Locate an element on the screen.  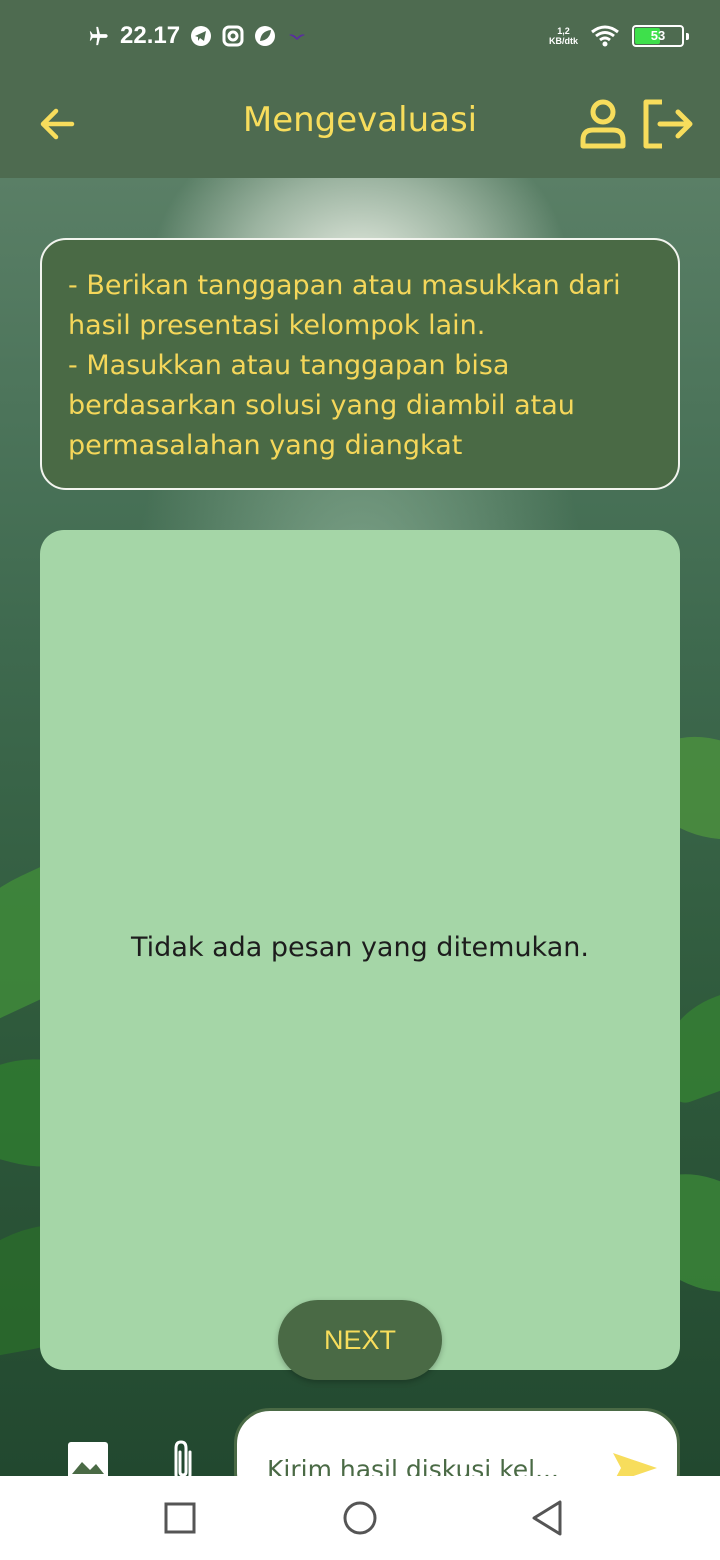
message-composer is located at coordinates (360, 1442).